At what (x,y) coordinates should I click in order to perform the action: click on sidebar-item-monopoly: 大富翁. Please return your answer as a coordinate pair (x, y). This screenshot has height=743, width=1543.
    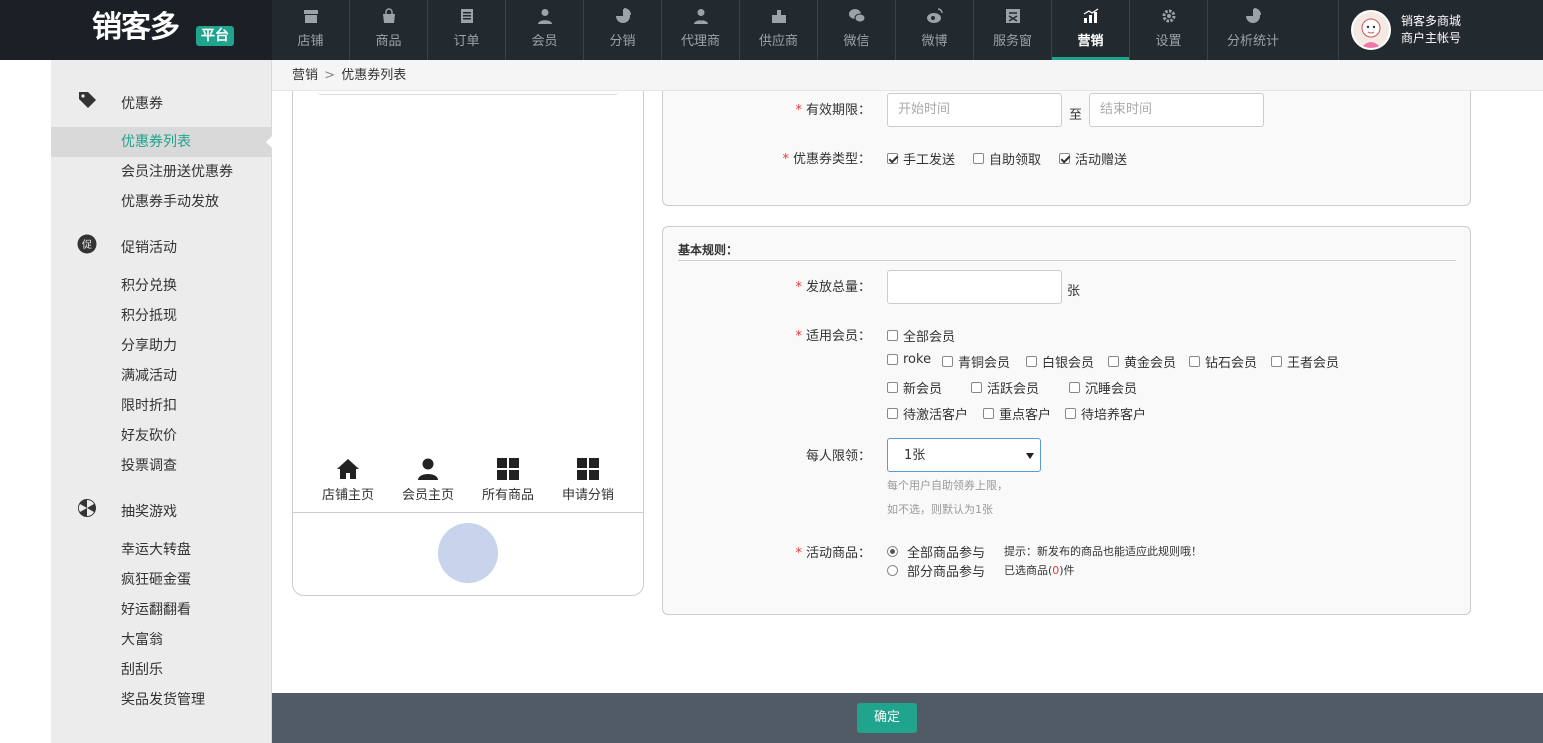
    Looking at the image, I should click on (161, 640).